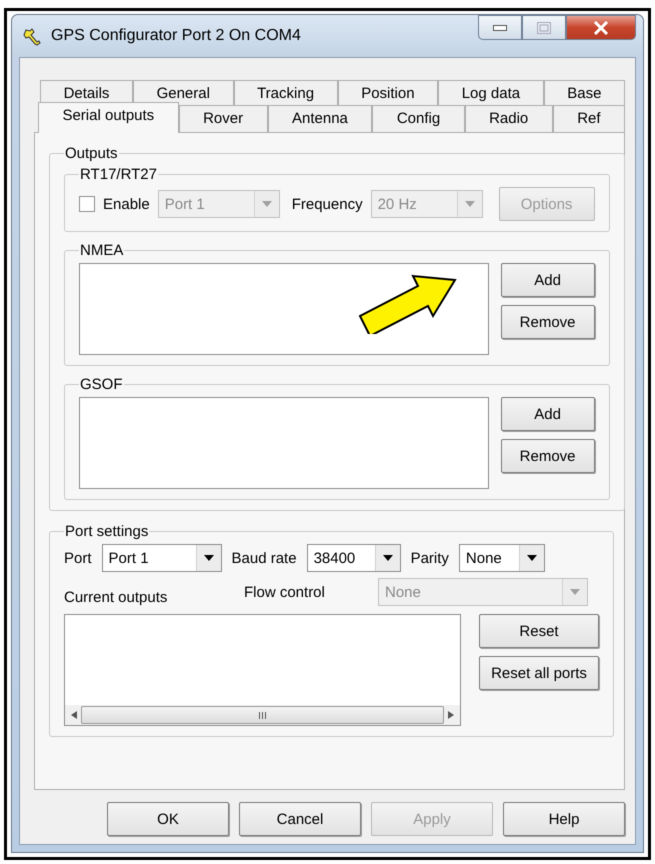 The width and height of the screenshot is (655, 864). Describe the element at coordinates (320, 118) in the screenshot. I see `tab: Antenna` at that location.